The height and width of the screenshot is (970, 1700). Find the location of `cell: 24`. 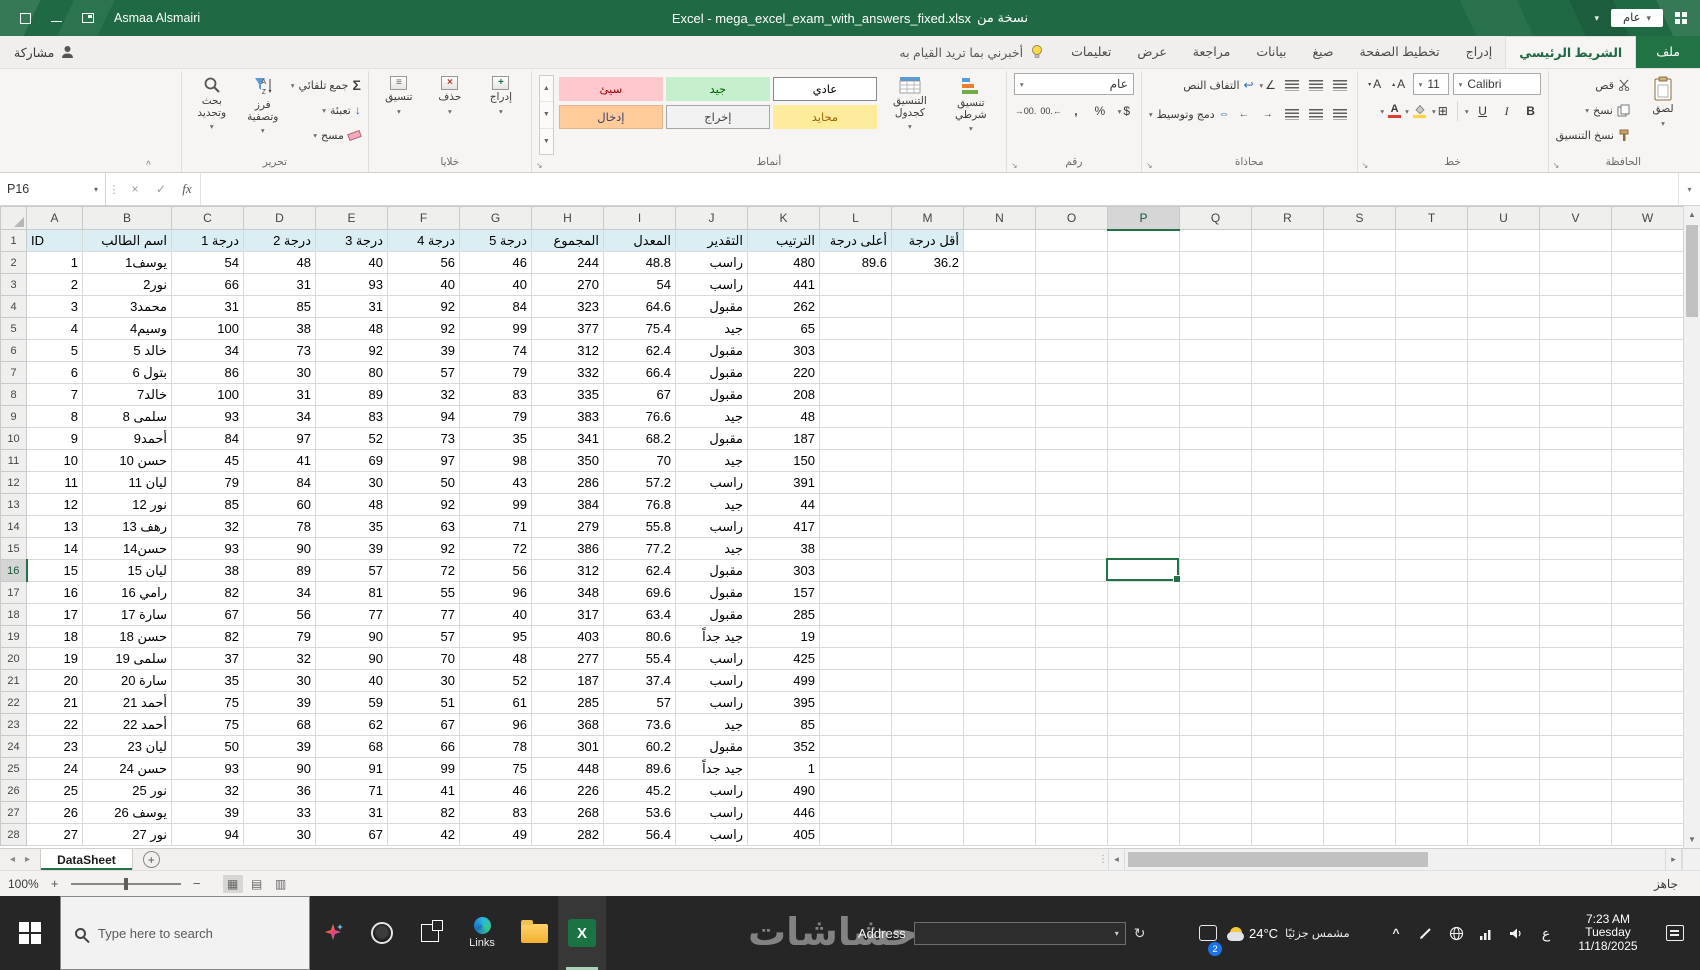

cell: 24 is located at coordinates (54, 768).